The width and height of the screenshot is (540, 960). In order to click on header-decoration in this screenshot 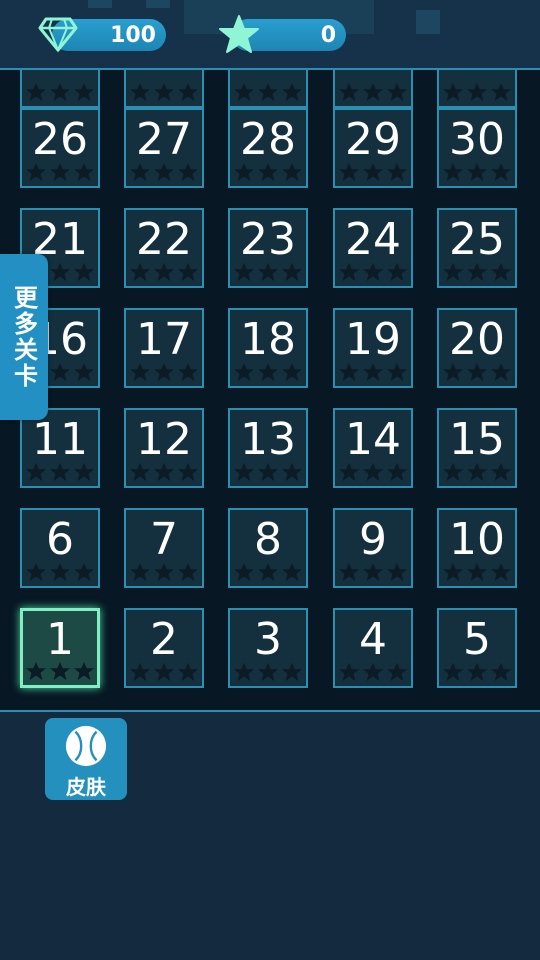, I will do `click(100, 4)`.